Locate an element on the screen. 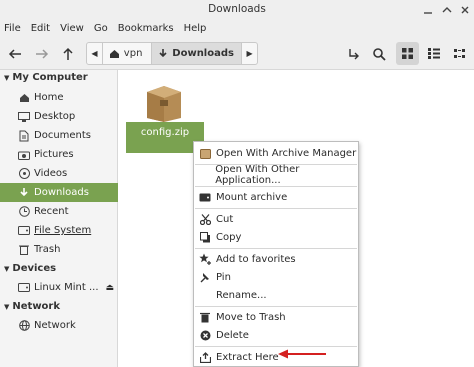 The image size is (474, 367). location-toggle-icon is located at coordinates (353, 54).